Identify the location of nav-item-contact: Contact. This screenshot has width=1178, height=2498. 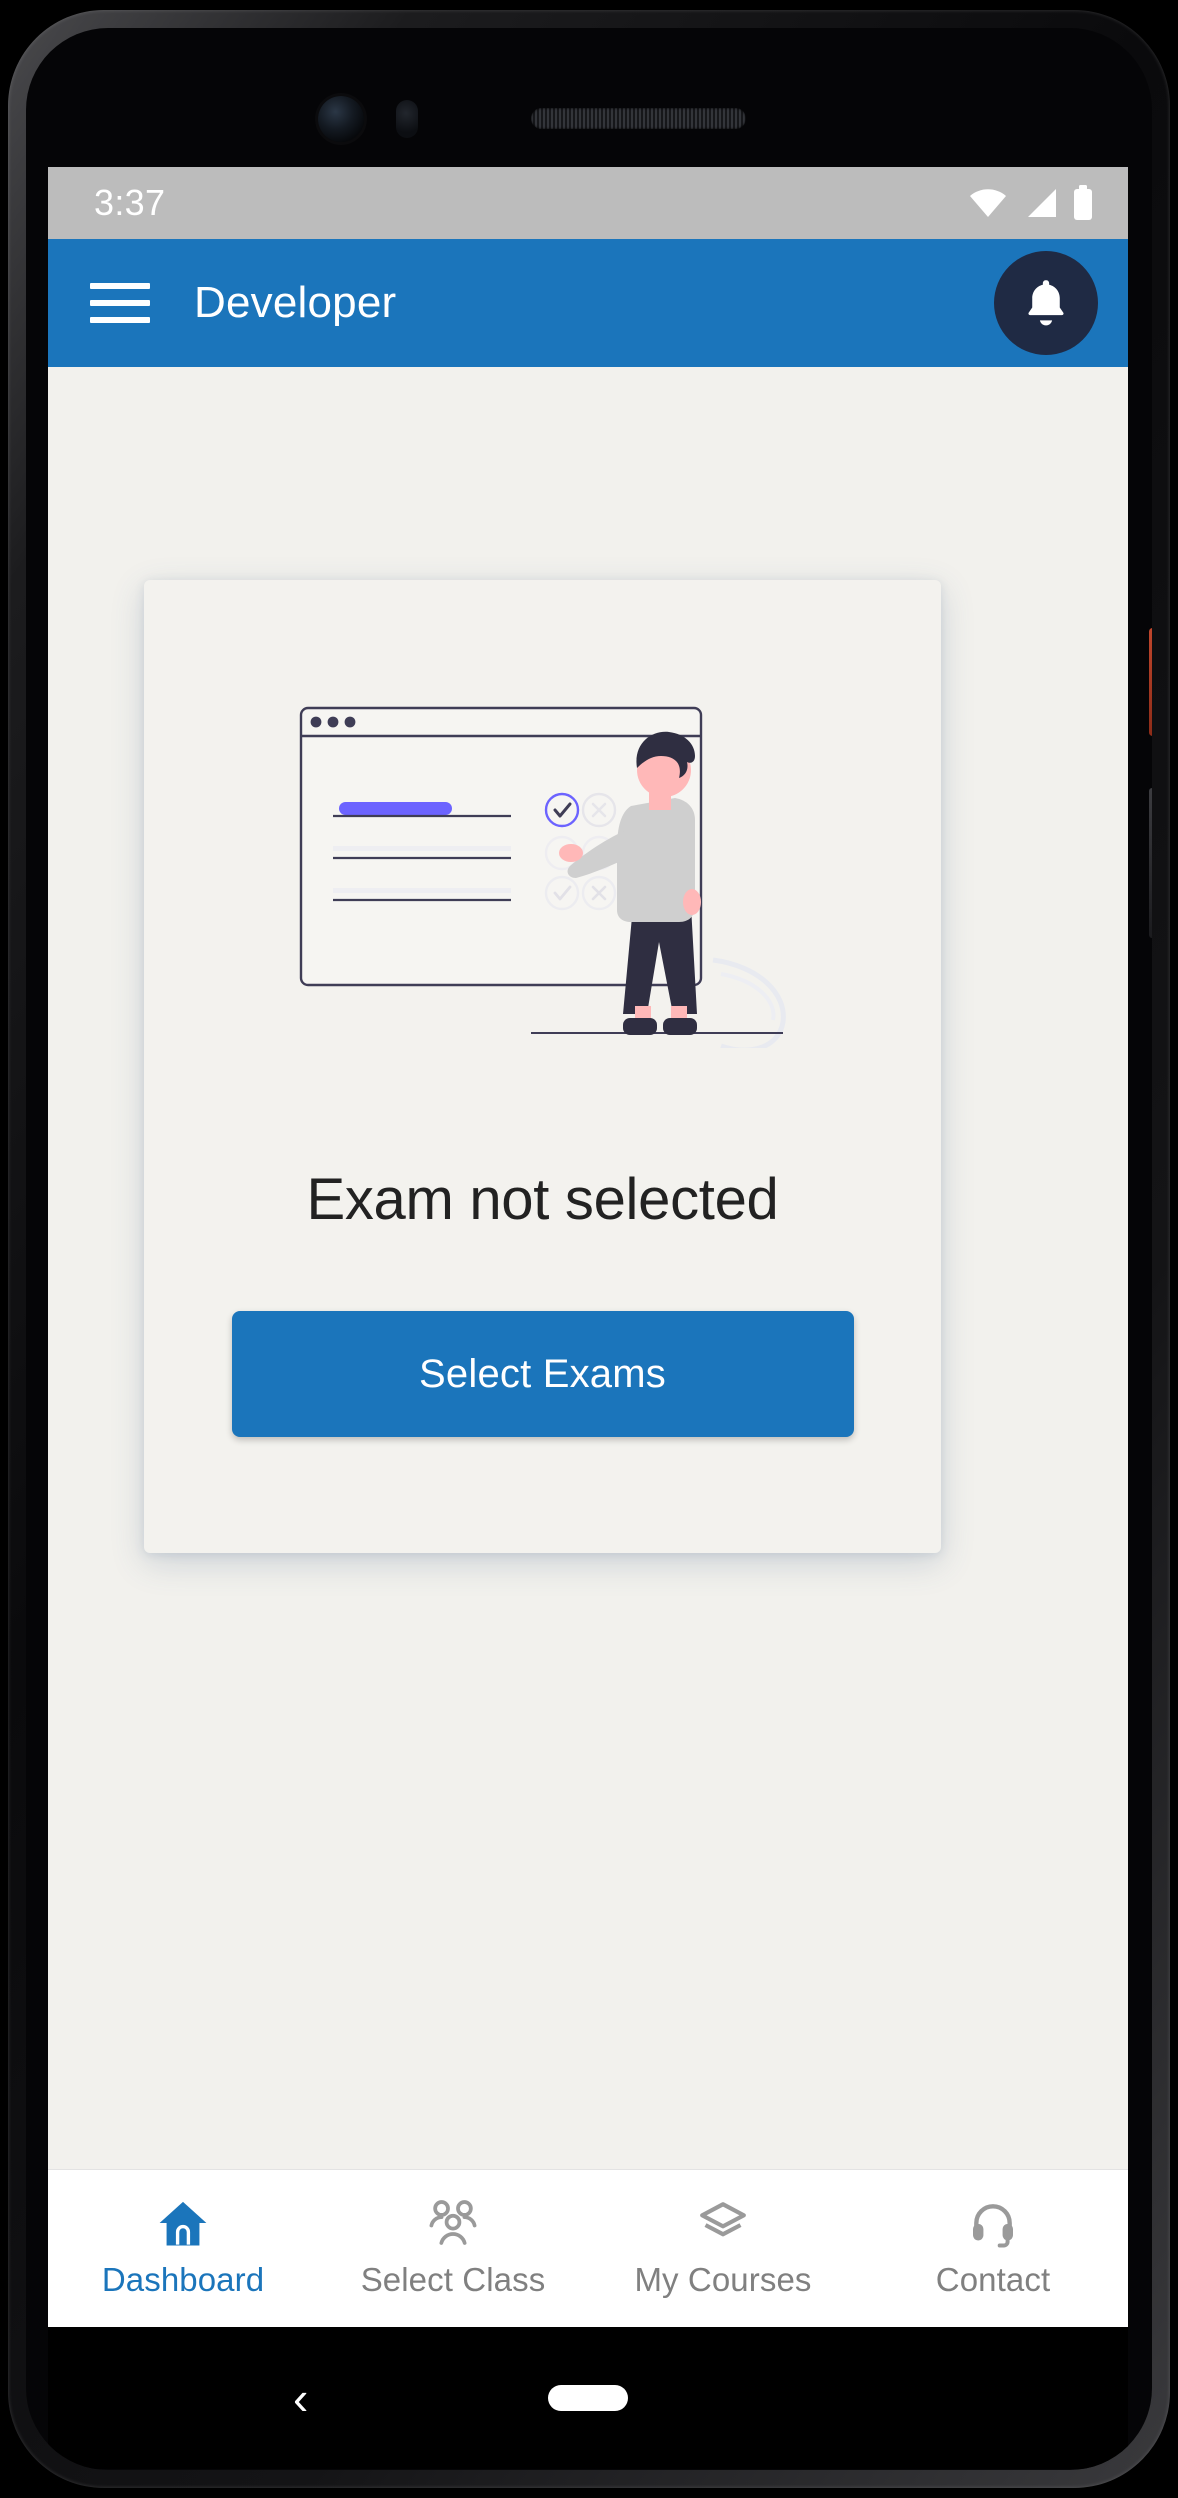
(993, 2248).